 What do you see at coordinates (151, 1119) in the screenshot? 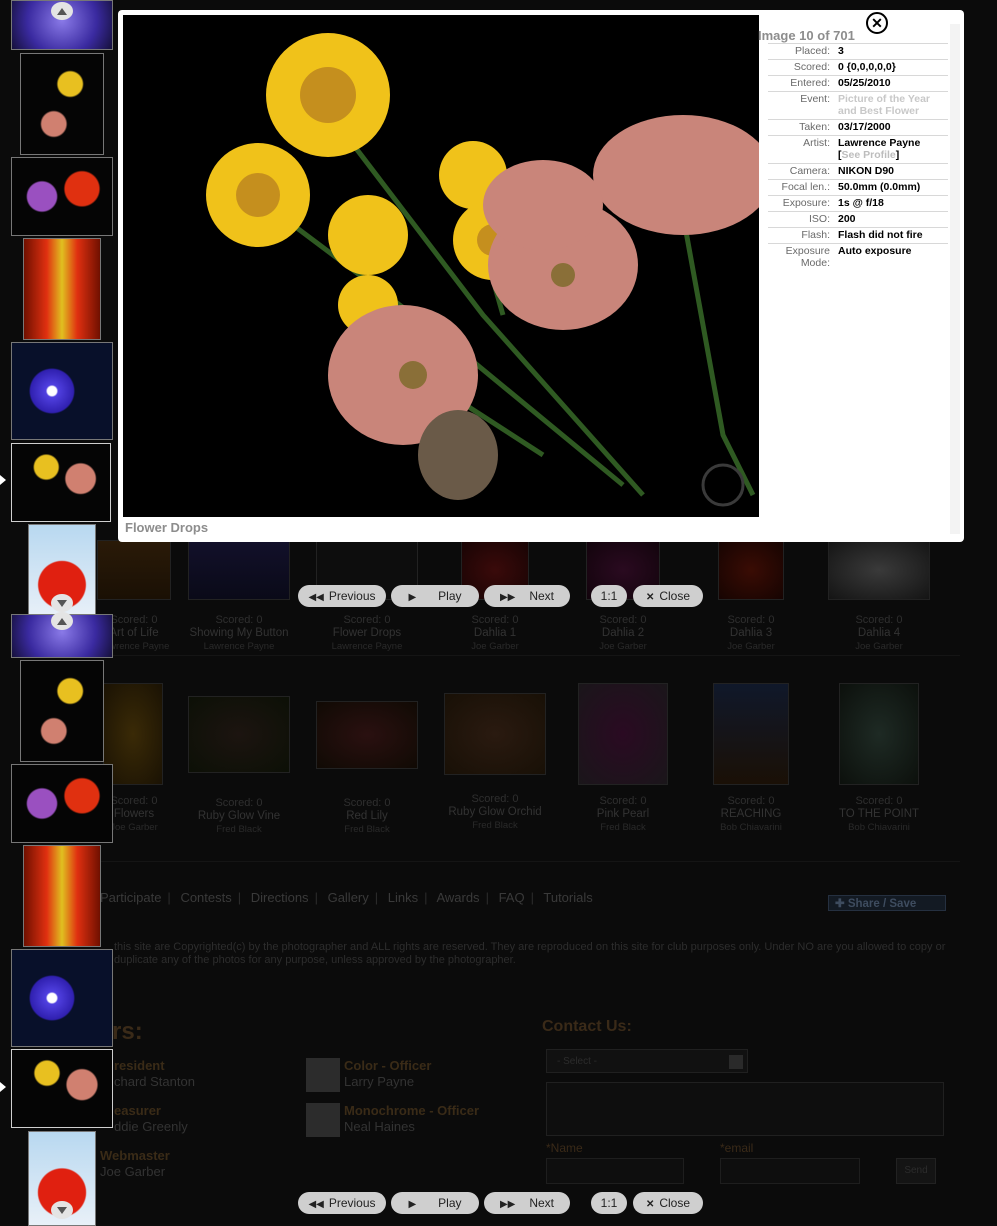
I see `officer-entry: easurer ddie Greenly` at bounding box center [151, 1119].